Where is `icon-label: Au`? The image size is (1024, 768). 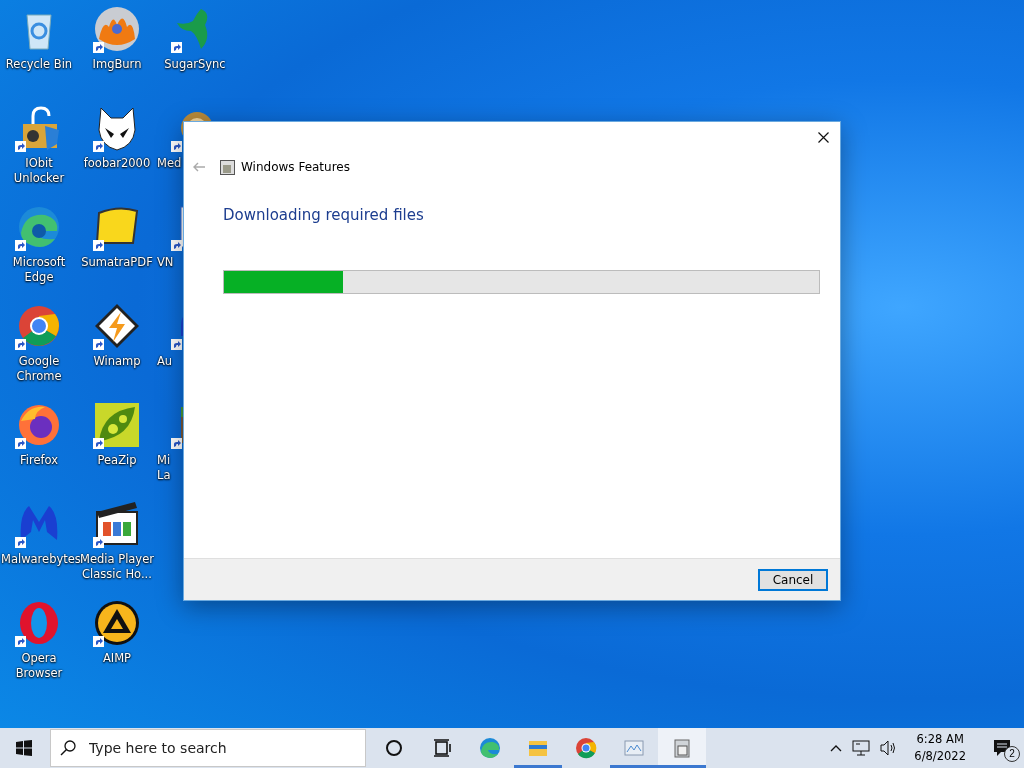
icon-label: Au is located at coordinates (165, 361).